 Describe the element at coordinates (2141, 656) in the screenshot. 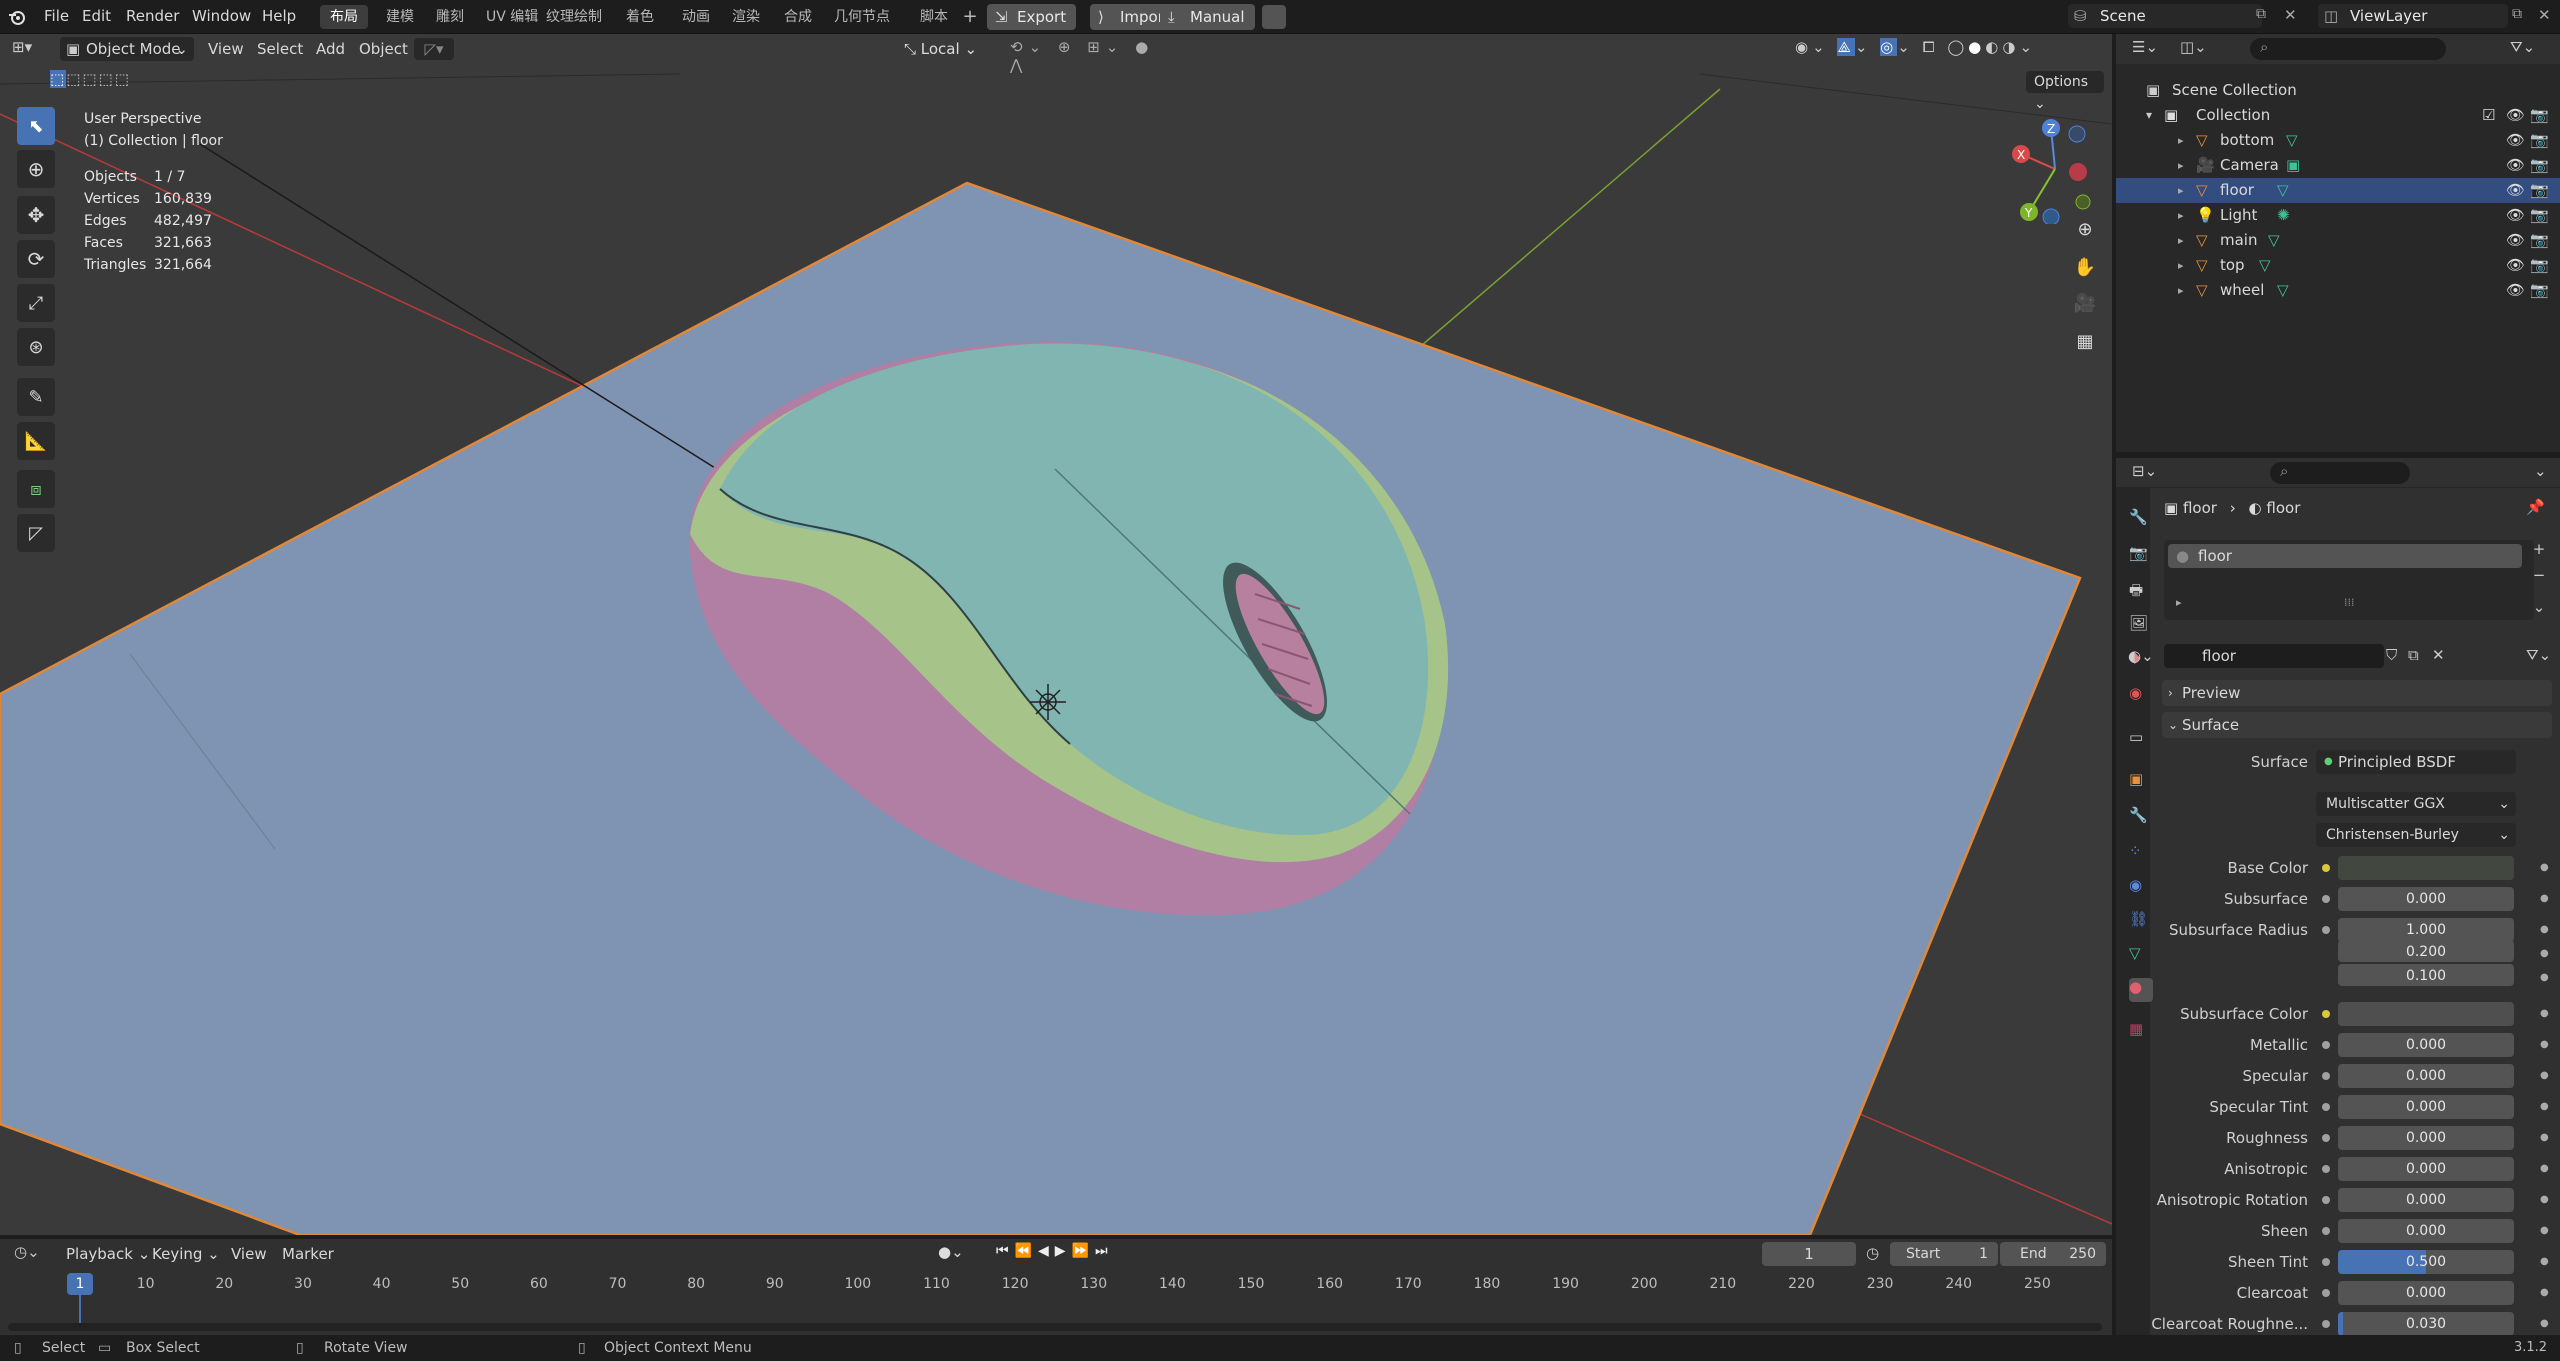

I see `browse-material-icon: ◐⌄` at that location.